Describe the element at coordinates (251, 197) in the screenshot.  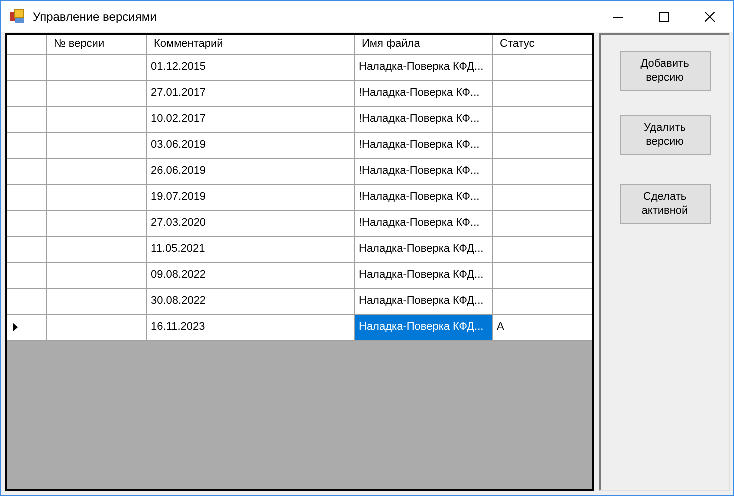
I see `table-cell: 19.07.2019` at that location.